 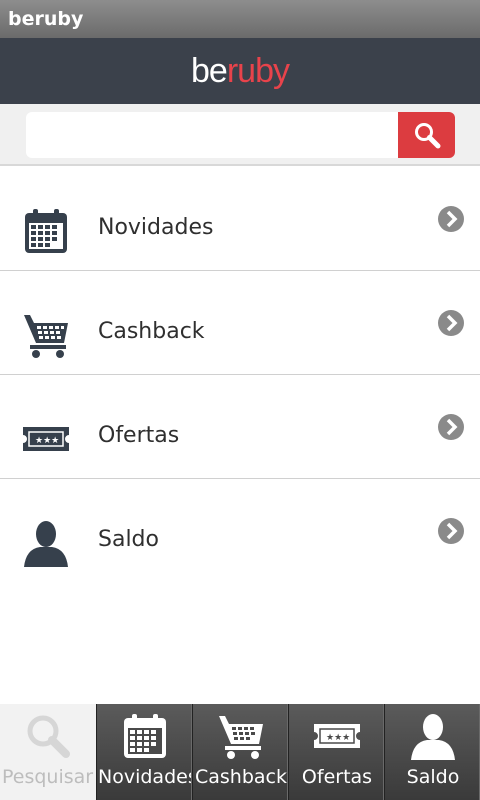 I want to click on search-button, so click(x=426, y=135).